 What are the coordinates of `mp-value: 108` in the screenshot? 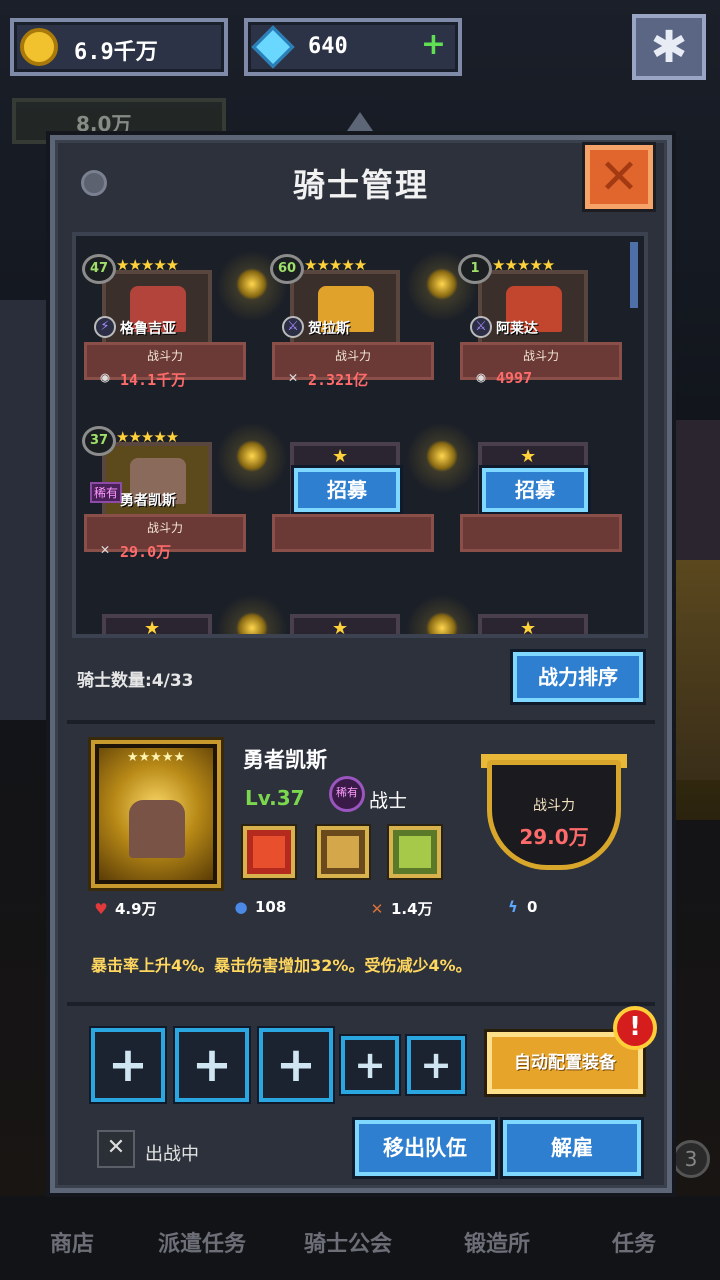 It's located at (271, 907).